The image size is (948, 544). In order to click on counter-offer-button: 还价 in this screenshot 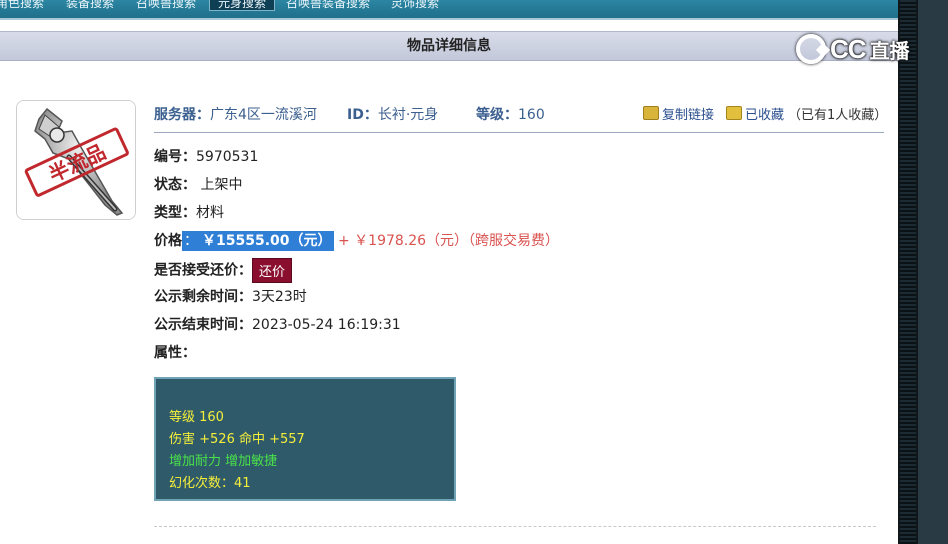, I will do `click(272, 270)`.